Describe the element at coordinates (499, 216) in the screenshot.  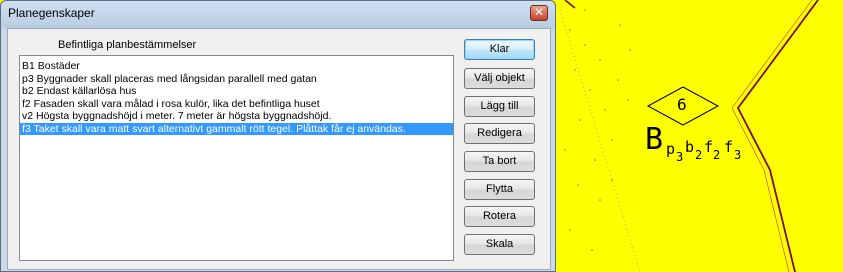
I see `rotate-button: Rotera` at that location.